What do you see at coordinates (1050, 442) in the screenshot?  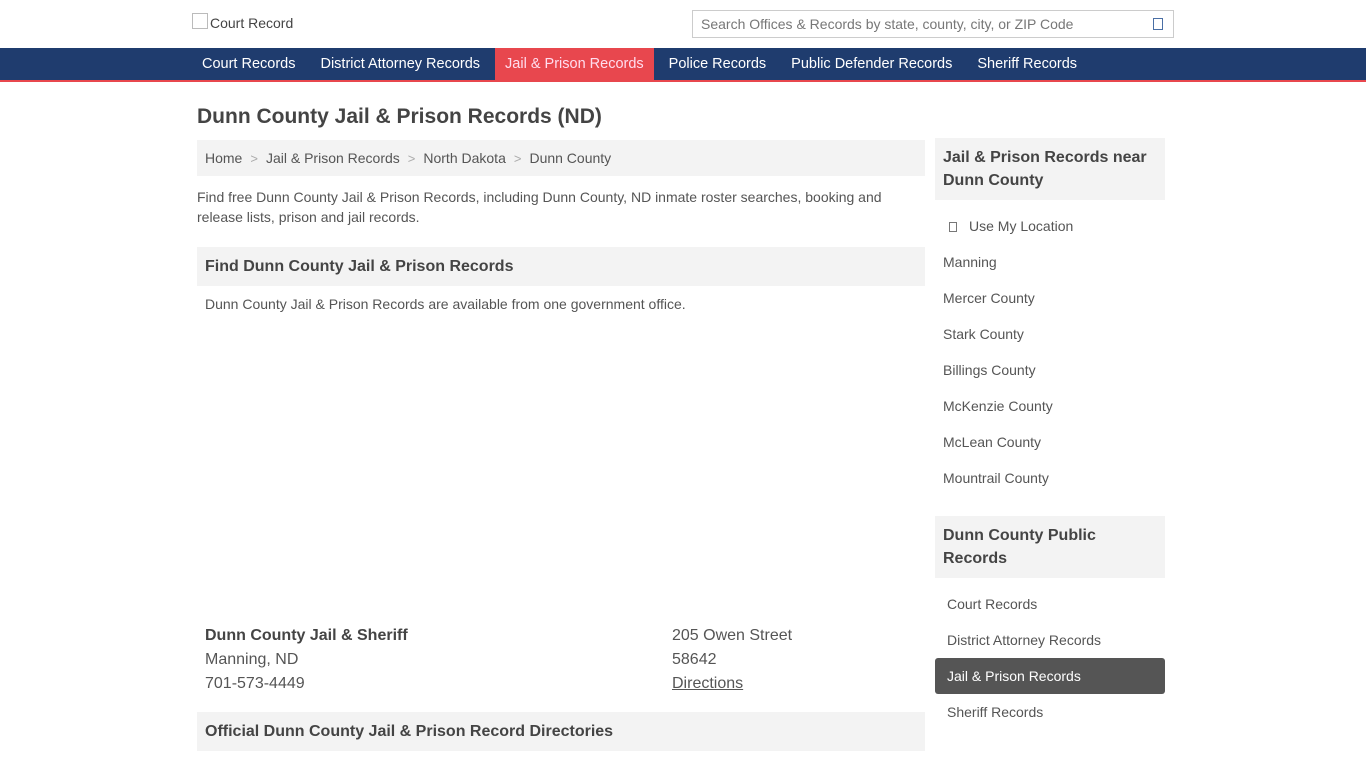 I see `nearby-item-mclean-county: McLean County` at bounding box center [1050, 442].